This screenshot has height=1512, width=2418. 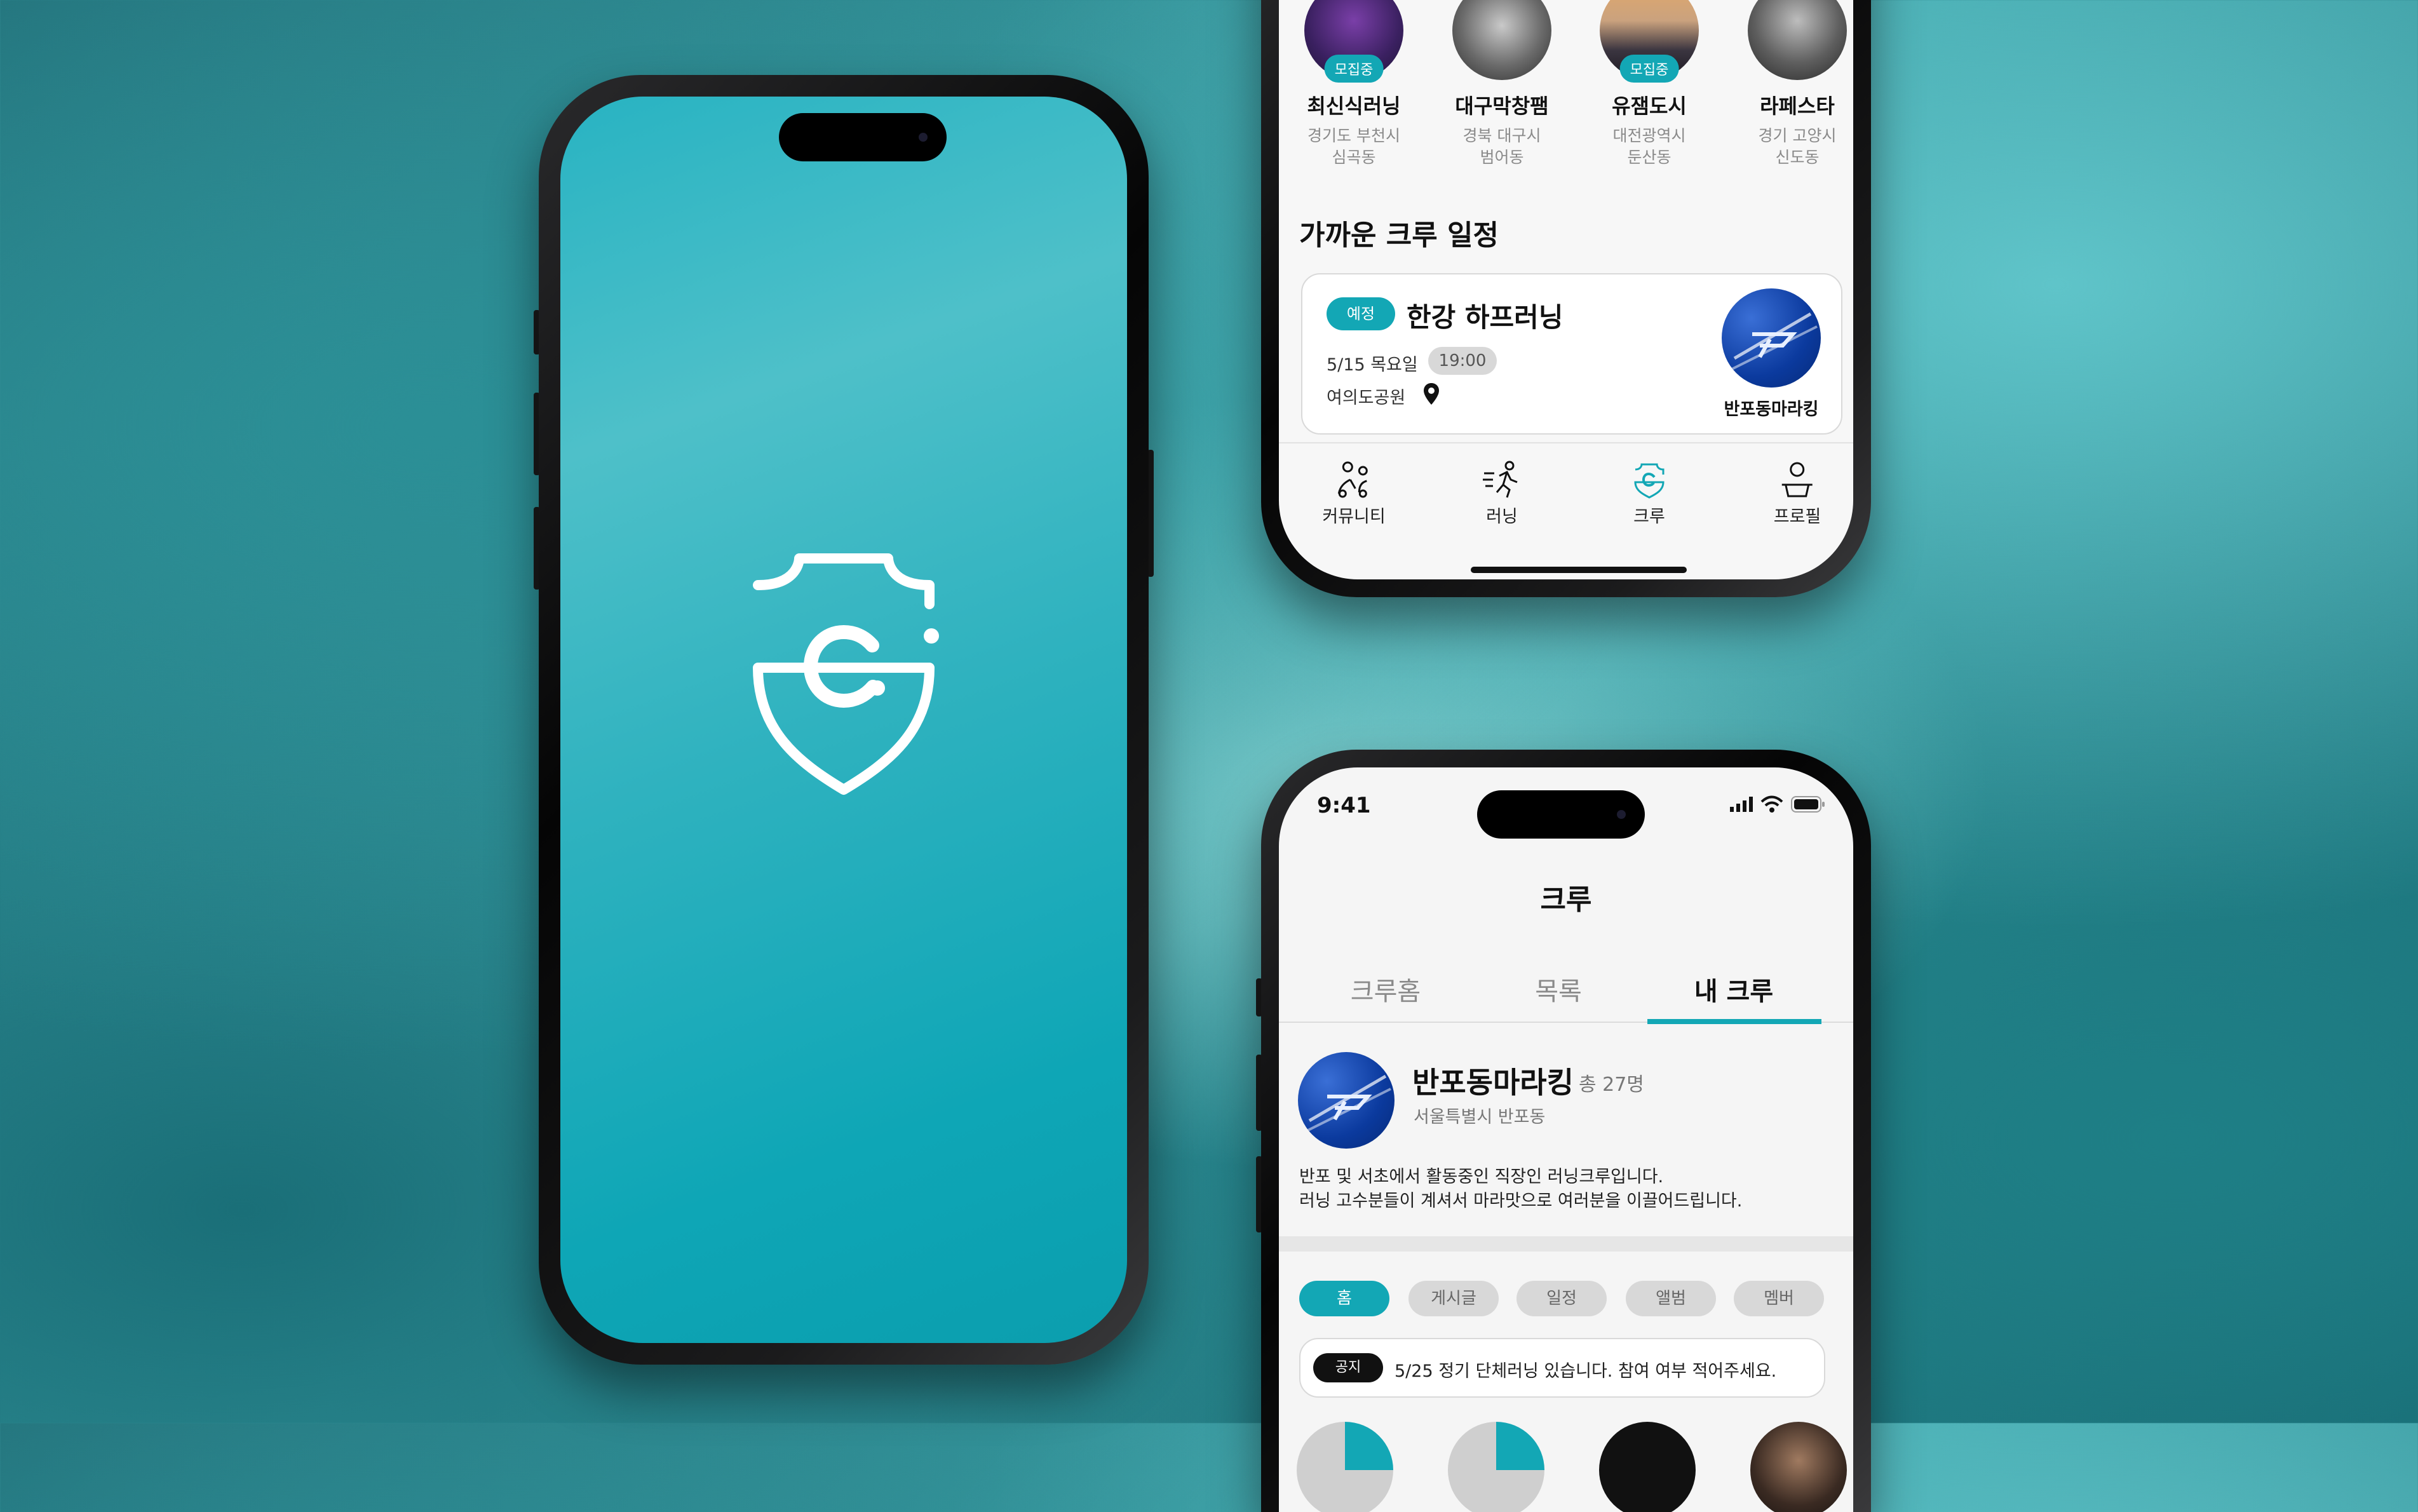 I want to click on schedule-card: 예정 한강 하프러닝 5/15 목요일 19:00 여의도공원 반포동마라킹, so click(x=1571, y=354).